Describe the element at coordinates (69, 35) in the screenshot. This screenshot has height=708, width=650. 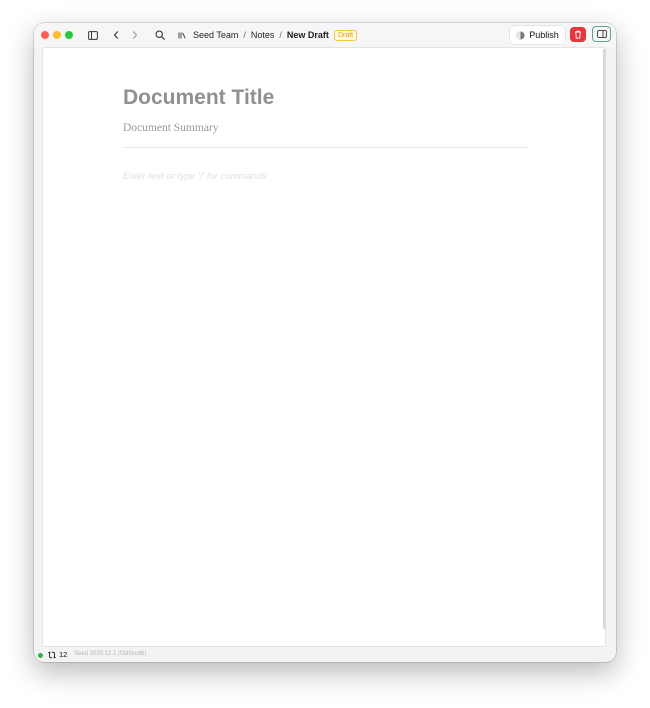
I see `zoom-window-button` at that location.